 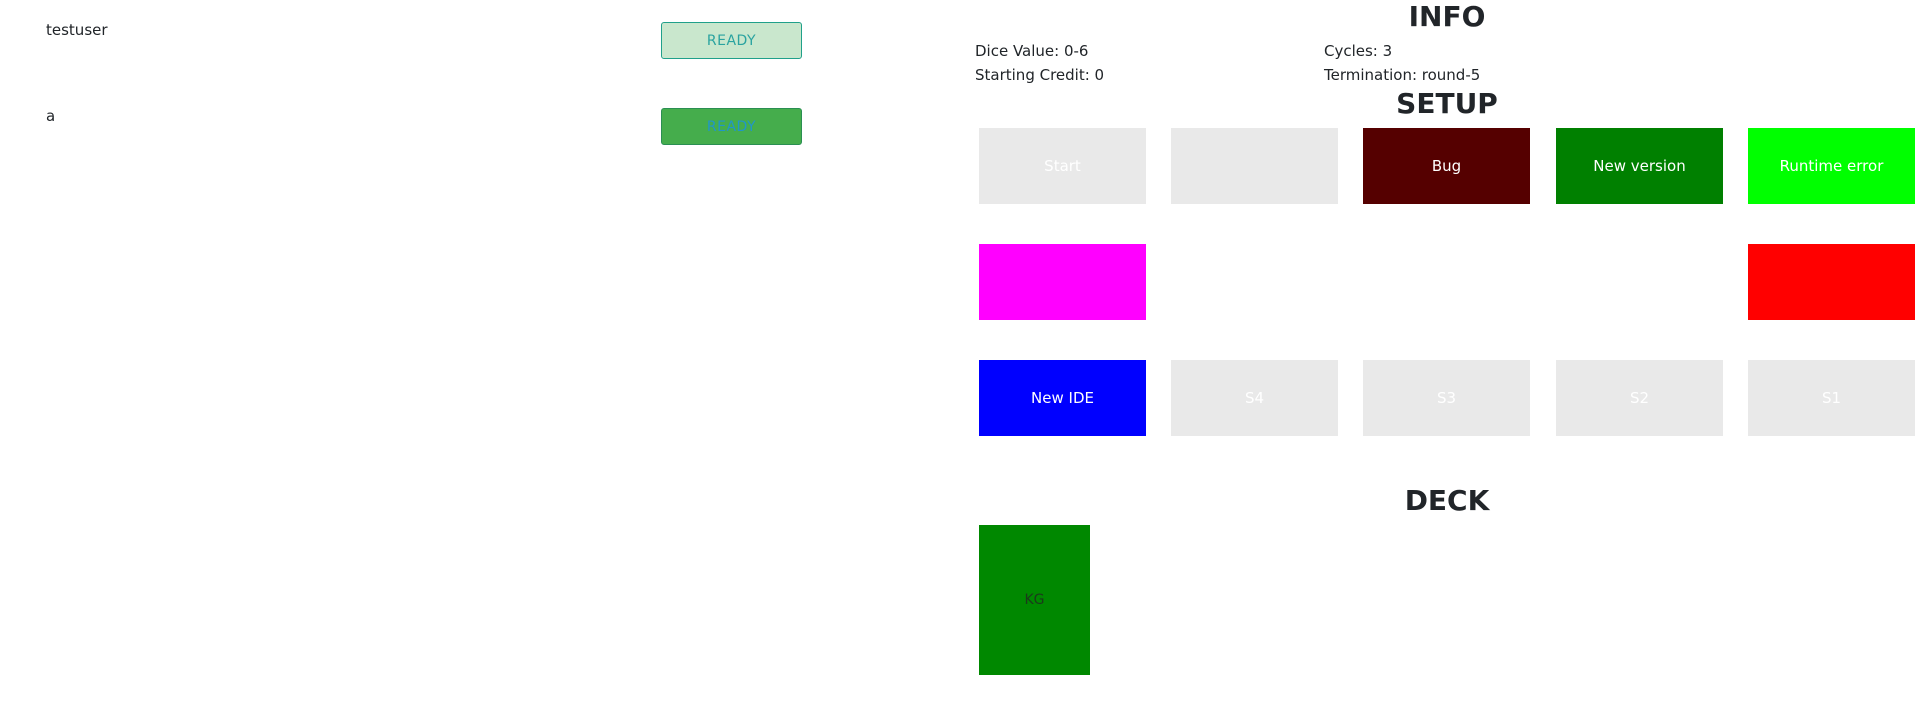 What do you see at coordinates (1032, 51) in the screenshot?
I see `dice-value-info: Dice Value: 0-6` at bounding box center [1032, 51].